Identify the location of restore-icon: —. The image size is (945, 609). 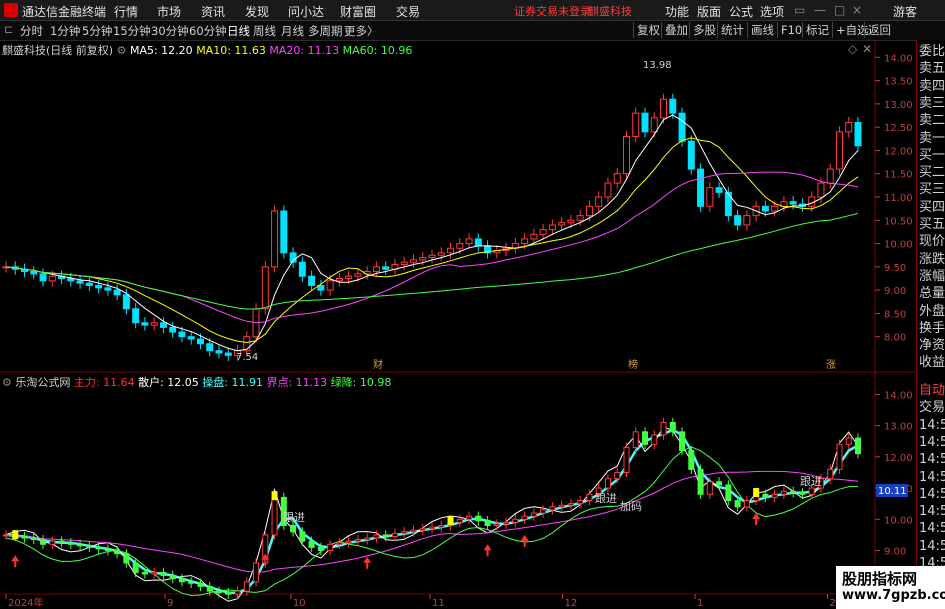
(820, 10).